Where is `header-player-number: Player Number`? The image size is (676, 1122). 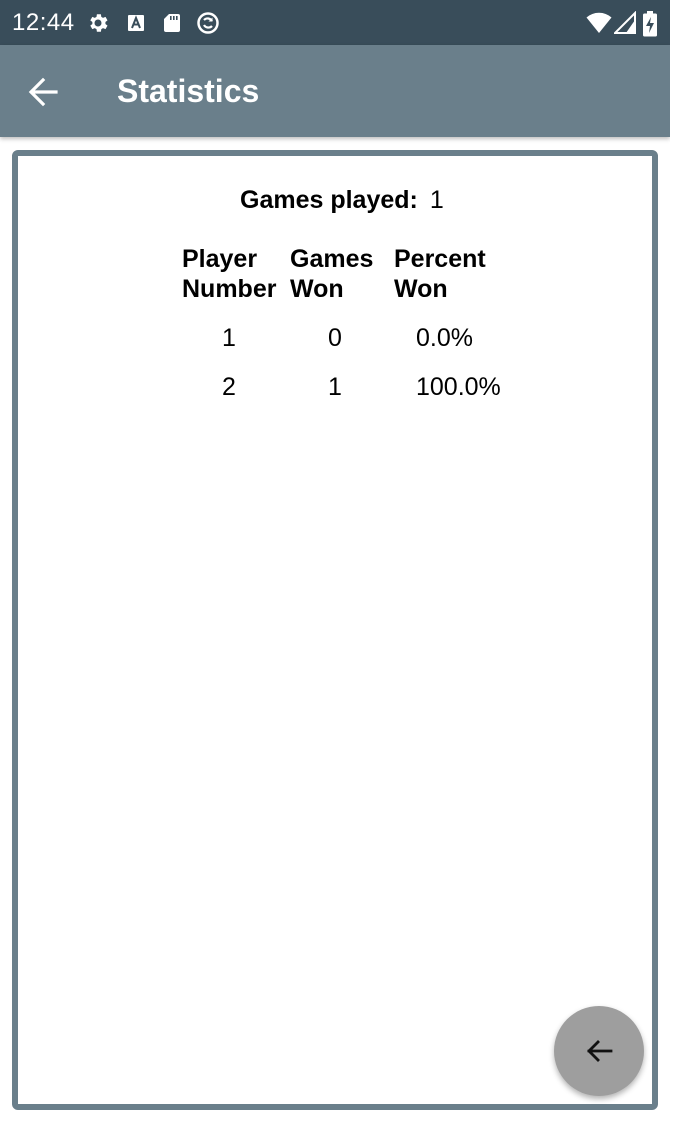 header-player-number: Player Number is located at coordinates (229, 274).